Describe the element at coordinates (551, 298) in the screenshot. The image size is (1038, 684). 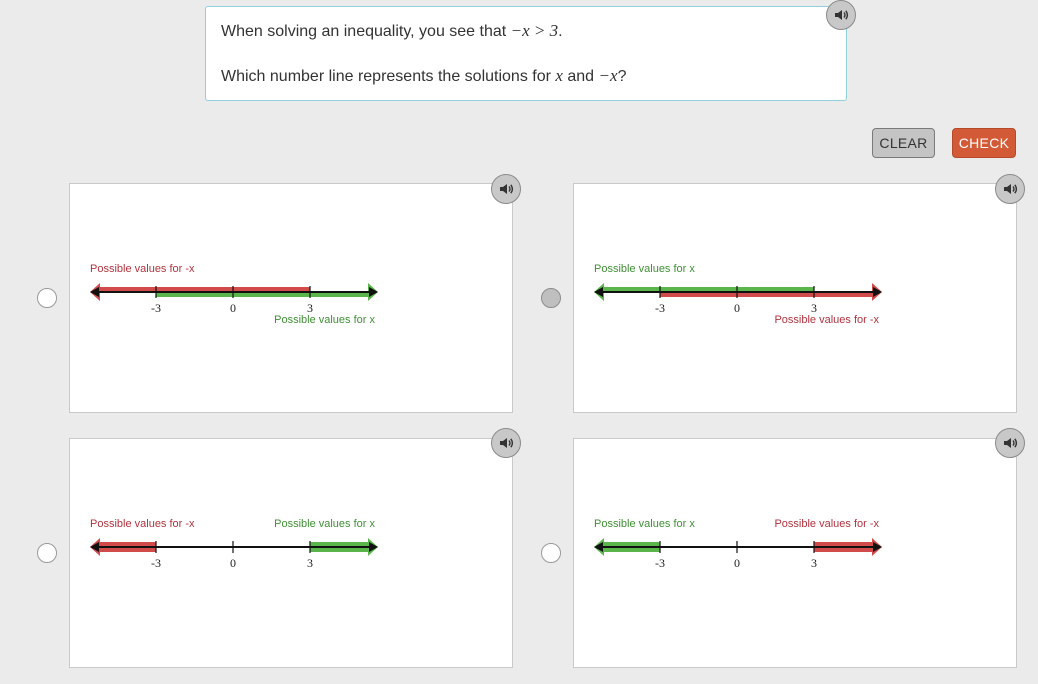
I see `option-2-radio` at that location.